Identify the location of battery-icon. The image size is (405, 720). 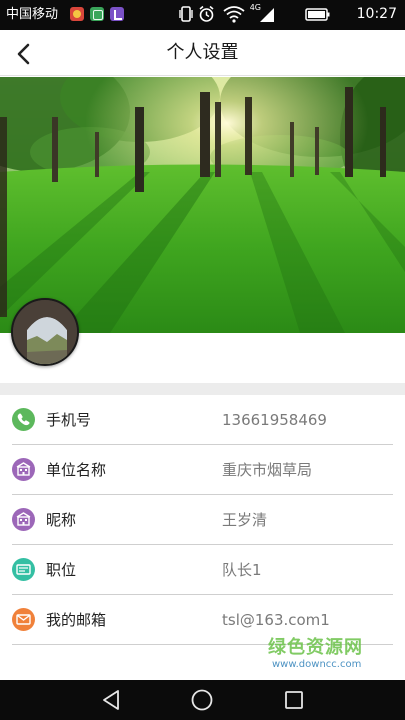
(317, 14).